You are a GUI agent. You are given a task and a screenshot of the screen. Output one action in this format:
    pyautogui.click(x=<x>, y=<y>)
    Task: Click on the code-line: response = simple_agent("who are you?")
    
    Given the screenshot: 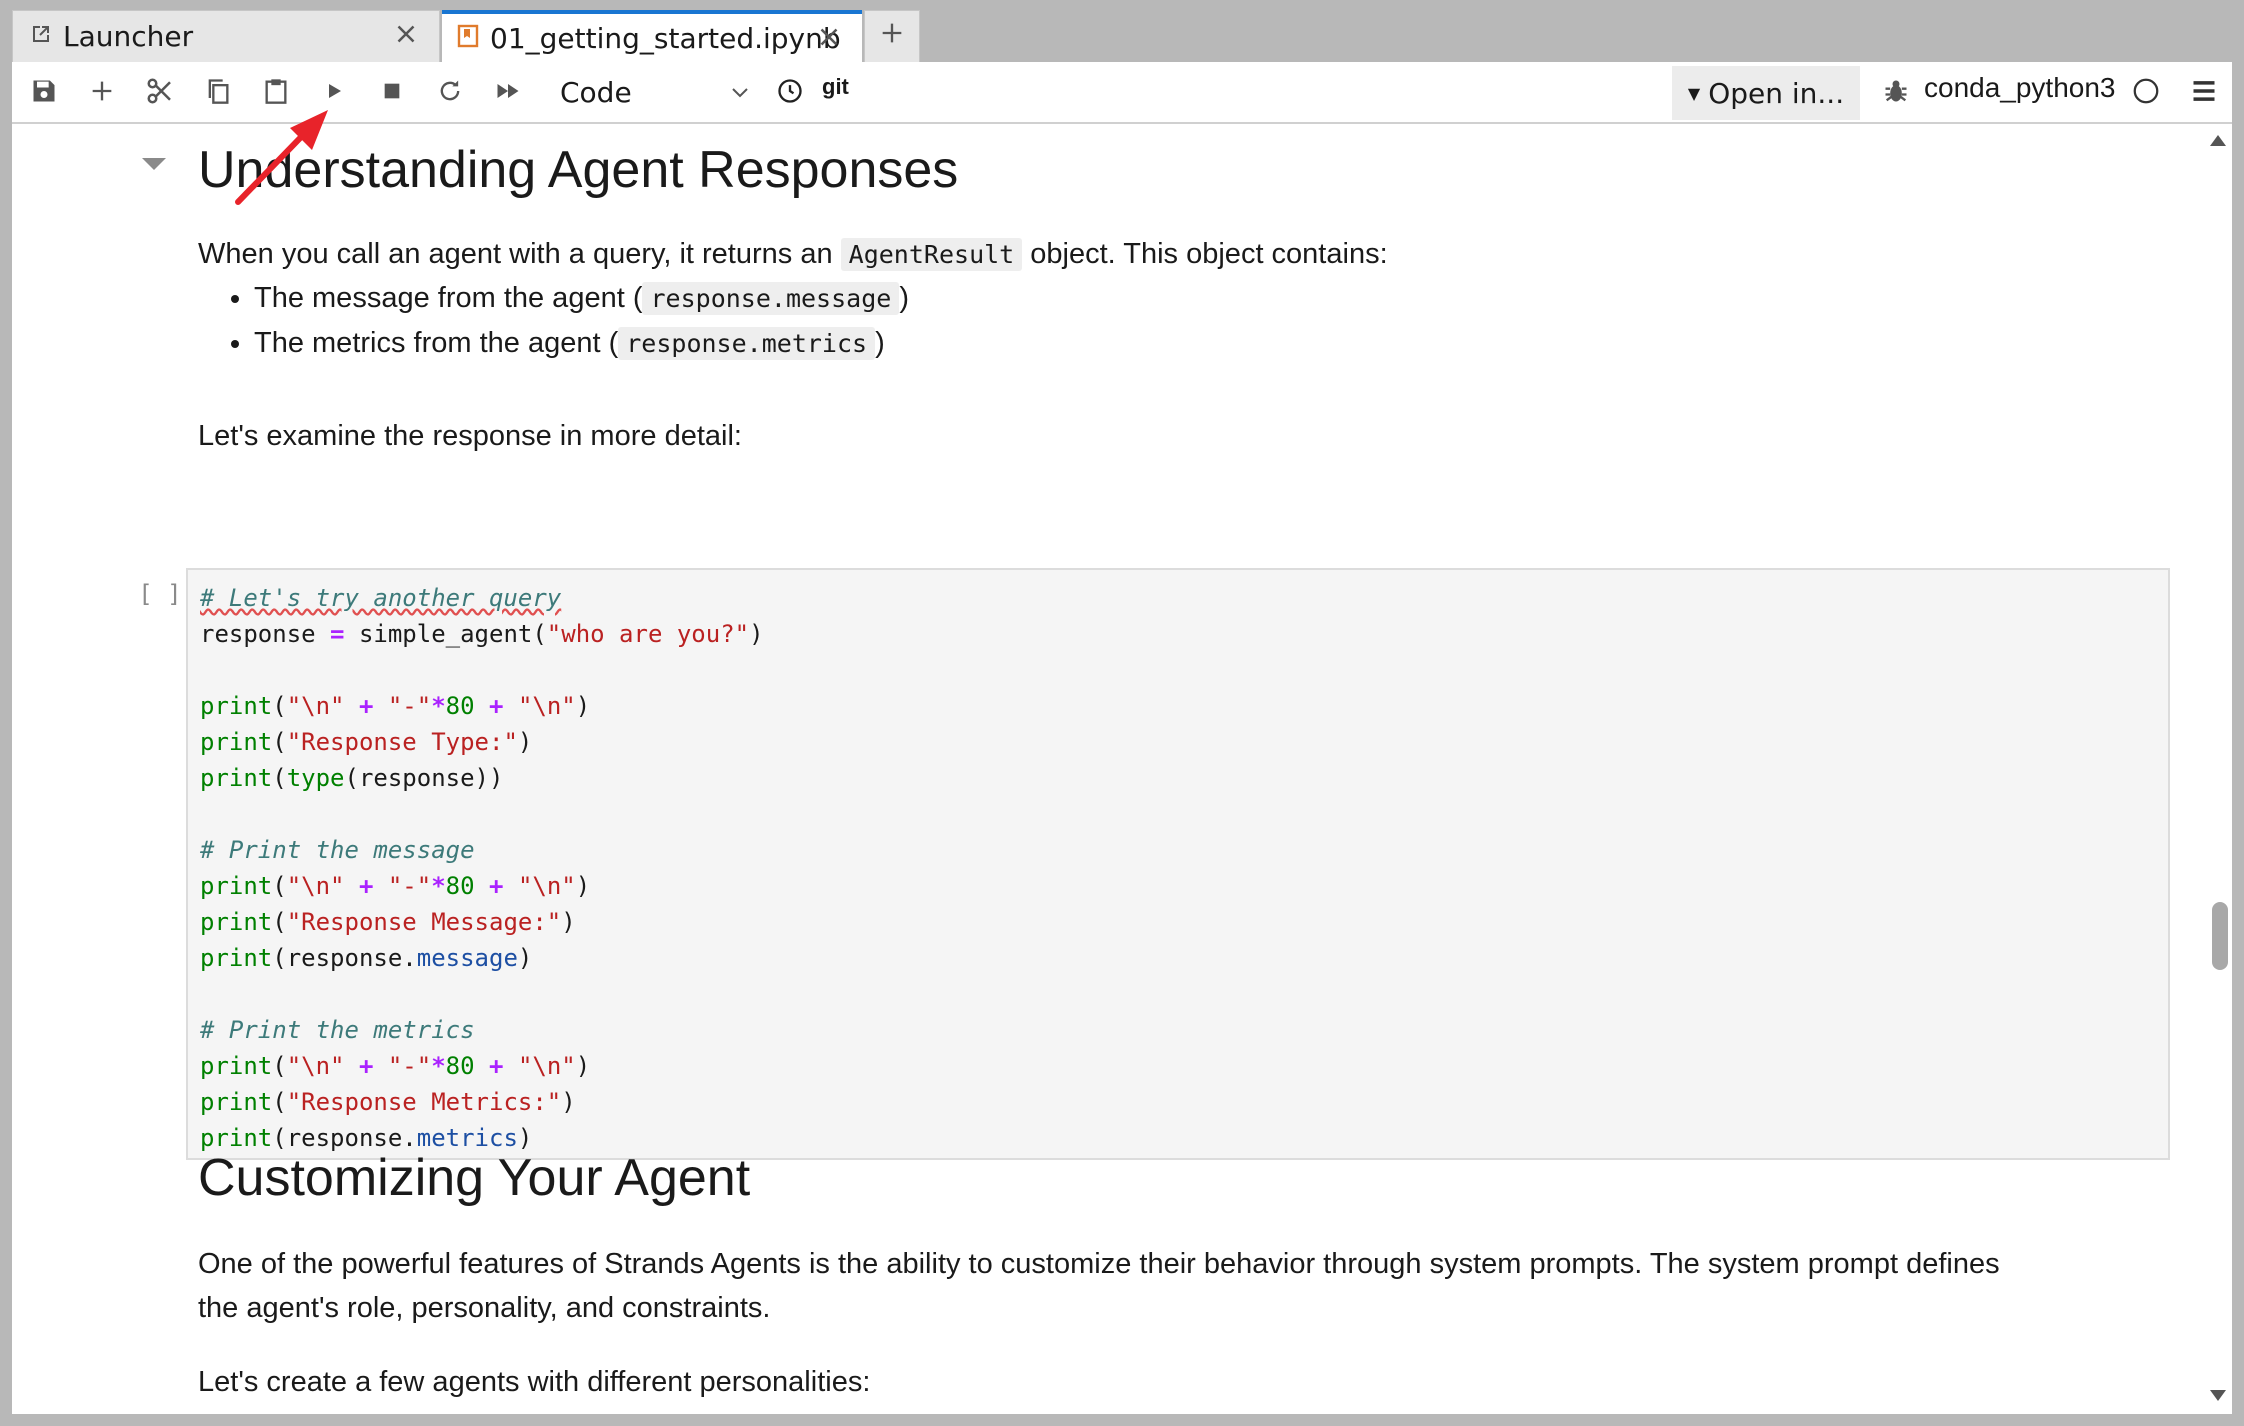 What is the action you would take?
    pyautogui.click(x=482, y=634)
    